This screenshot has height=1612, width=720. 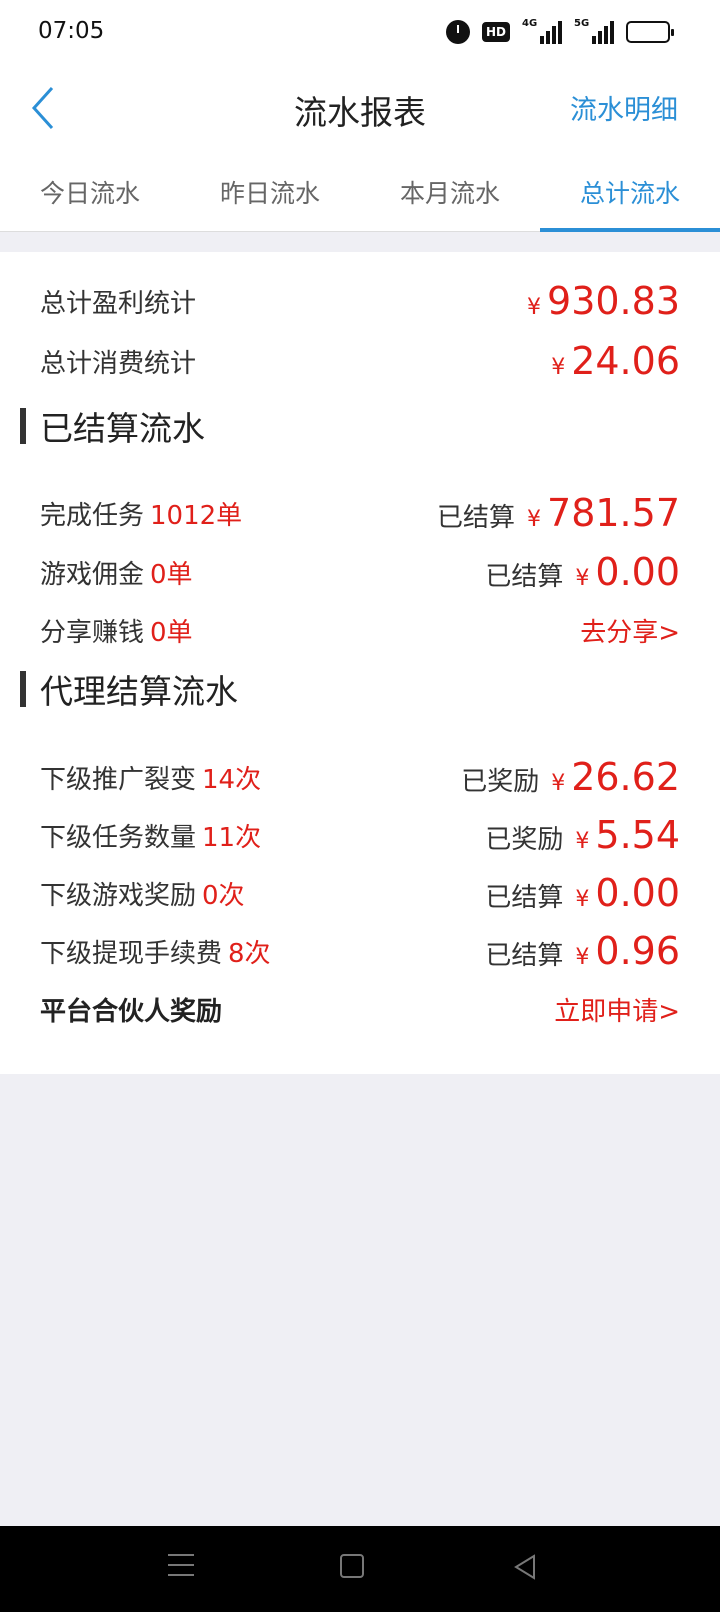 I want to click on battery-icon, so click(x=650, y=32).